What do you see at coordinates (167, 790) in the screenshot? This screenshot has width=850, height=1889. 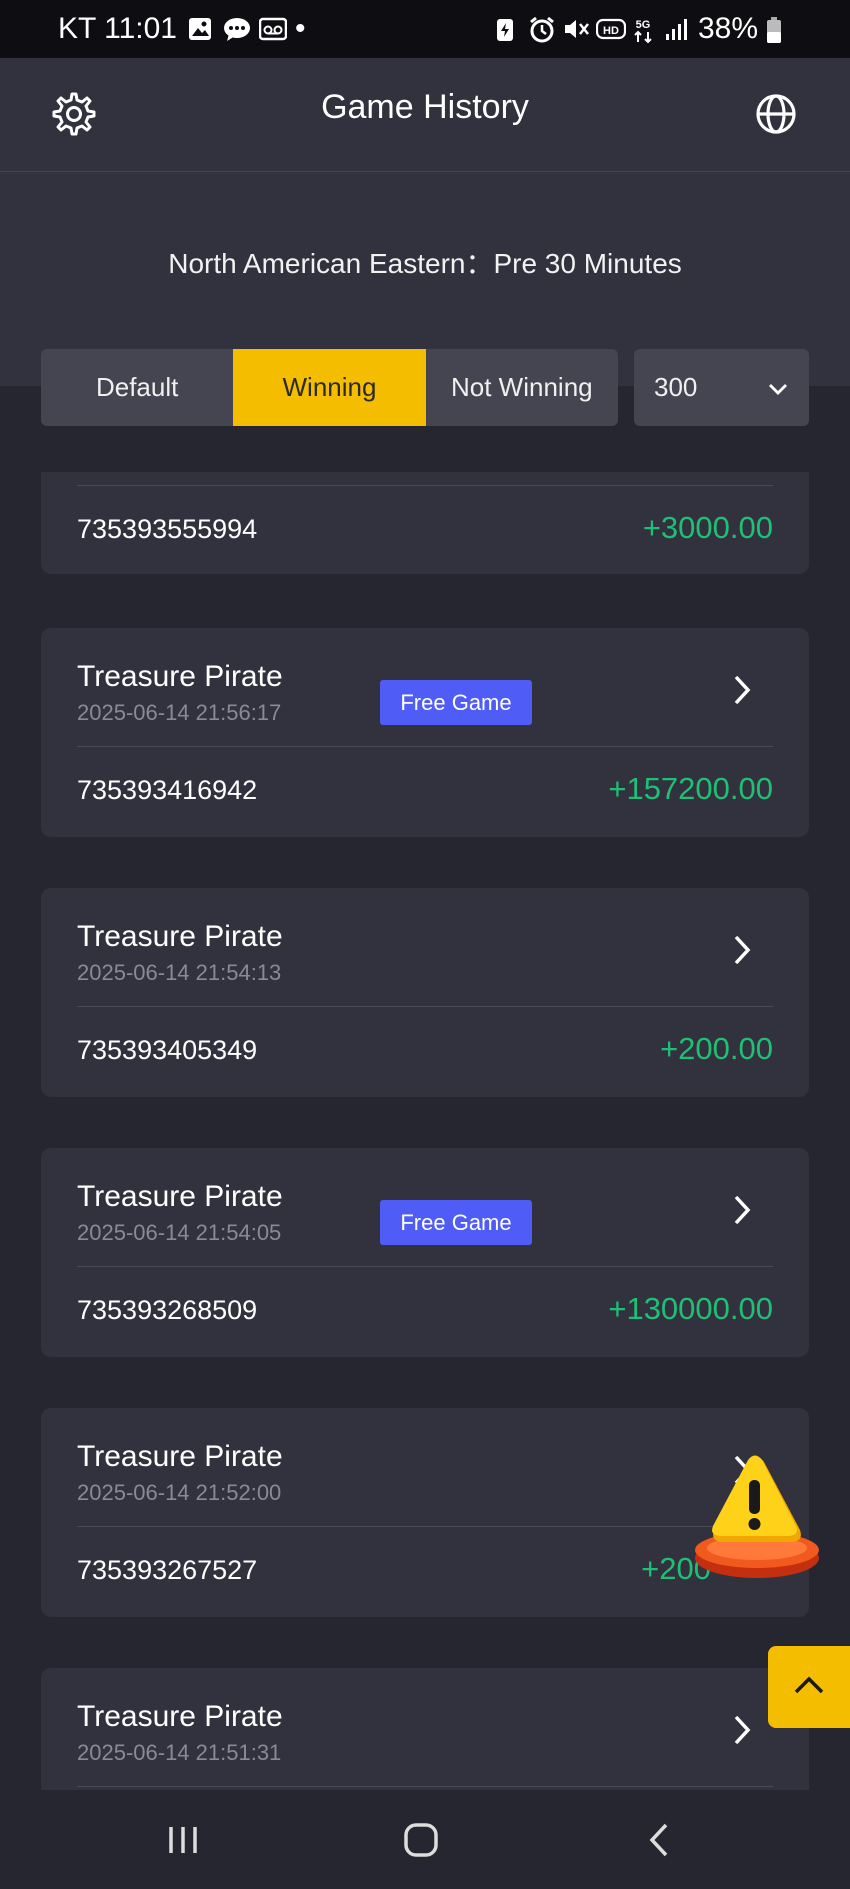 I see `order-id: 735393416942` at bounding box center [167, 790].